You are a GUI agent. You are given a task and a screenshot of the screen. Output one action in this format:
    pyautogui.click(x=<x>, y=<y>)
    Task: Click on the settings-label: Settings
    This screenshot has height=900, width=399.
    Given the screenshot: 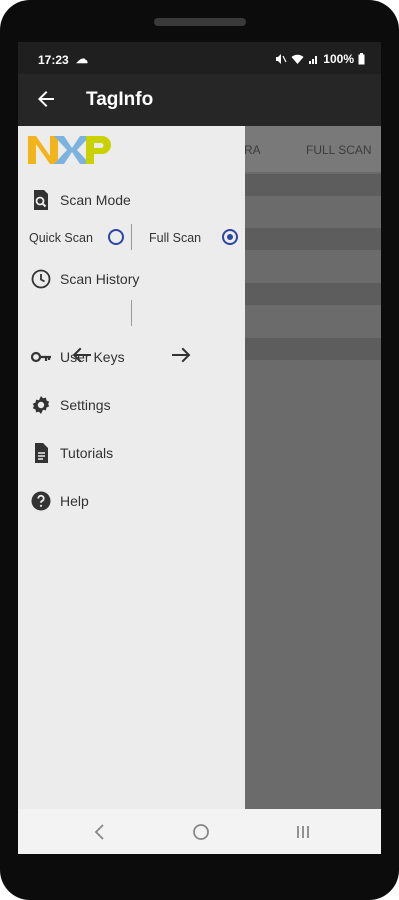 What is the action you would take?
    pyautogui.click(x=85, y=405)
    